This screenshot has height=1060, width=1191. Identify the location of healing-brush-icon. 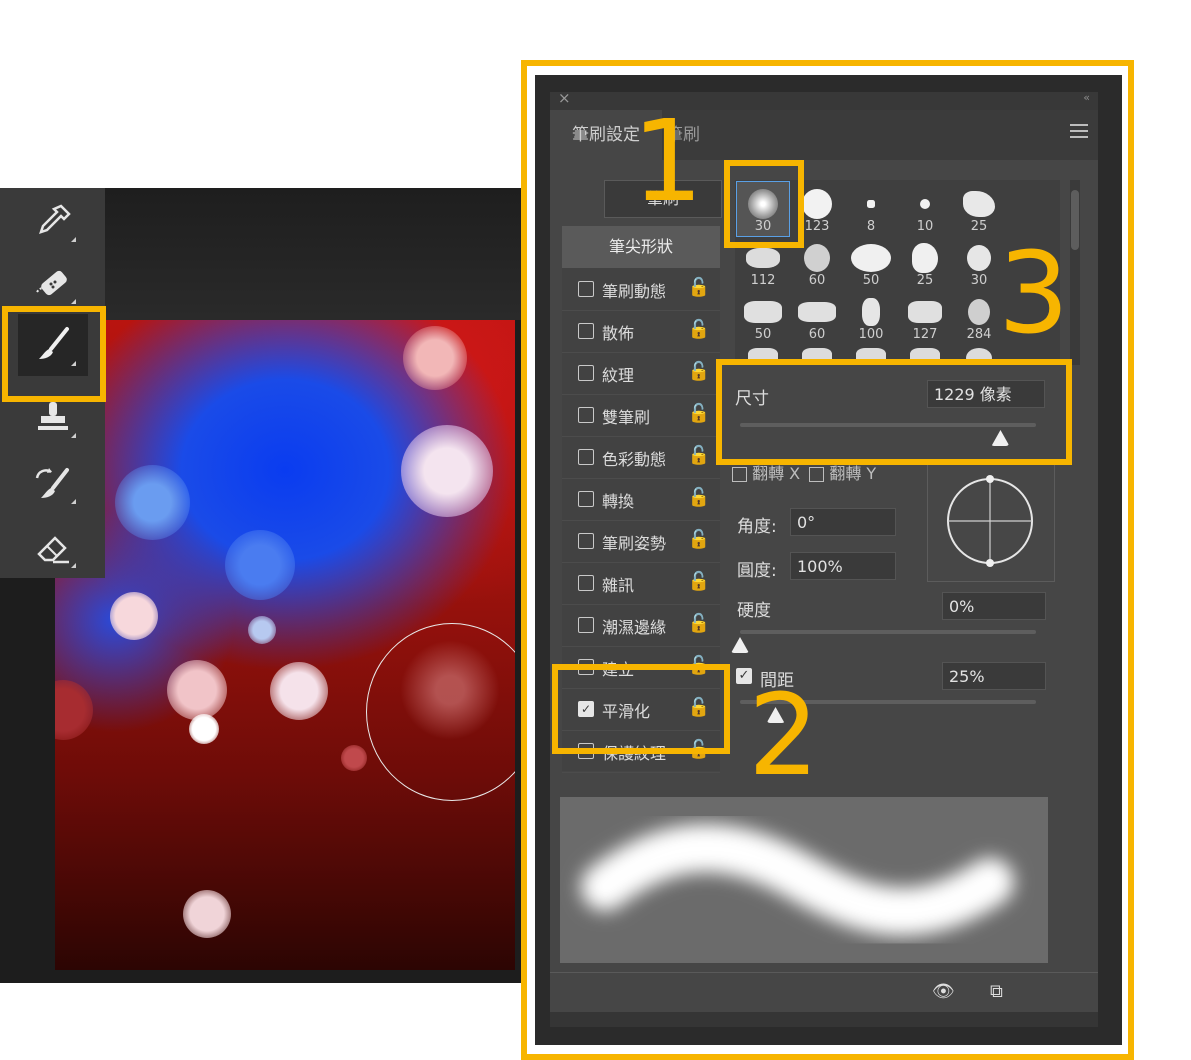
(51, 283).